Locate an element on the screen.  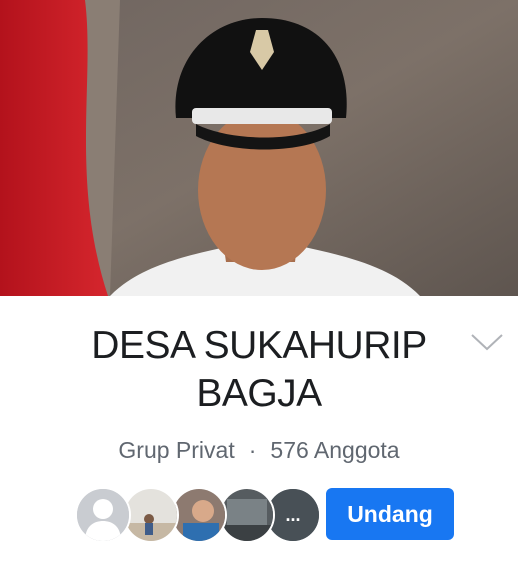
group-meta: Grup Privat · 576 Anggota is located at coordinates (259, 450).